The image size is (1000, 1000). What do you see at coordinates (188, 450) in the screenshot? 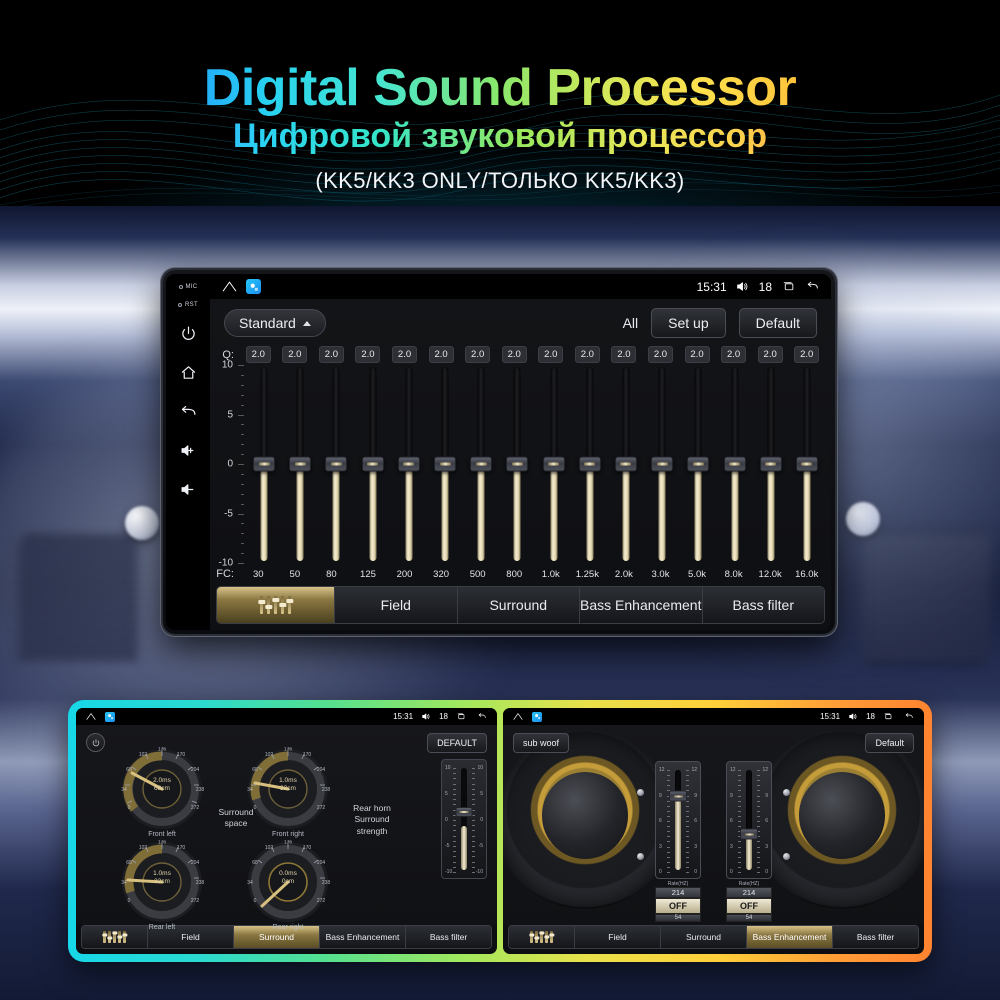
I see `sidebar-item-volume-up` at bounding box center [188, 450].